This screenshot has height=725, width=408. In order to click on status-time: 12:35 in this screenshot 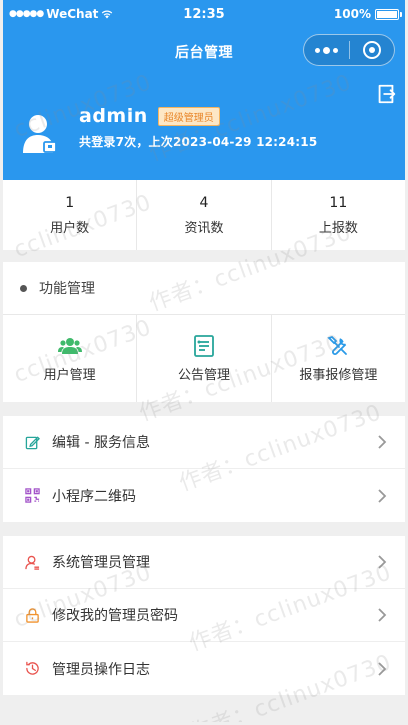, I will do `click(204, 14)`.